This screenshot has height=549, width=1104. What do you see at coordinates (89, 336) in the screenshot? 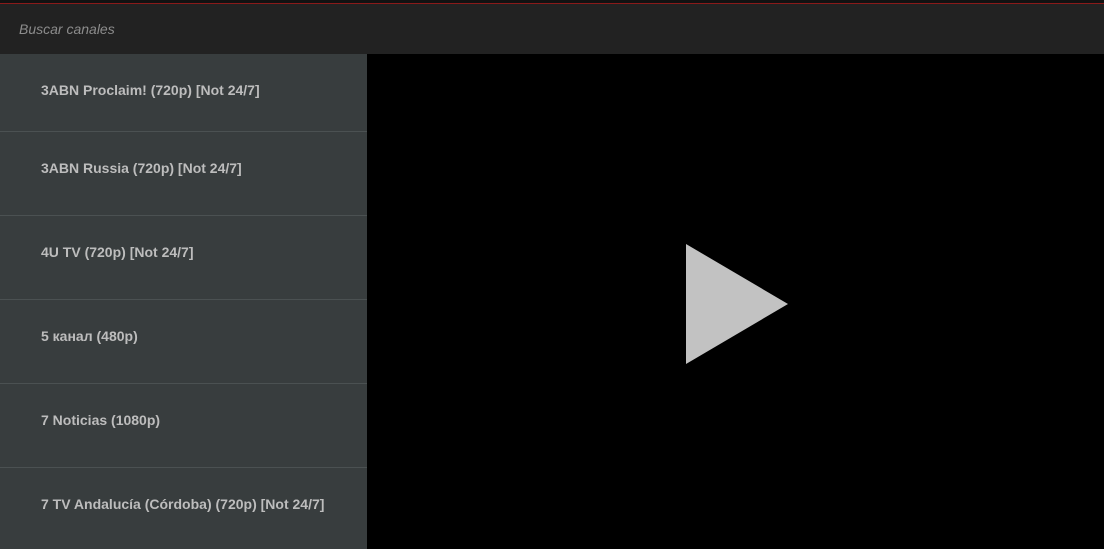
I see `channel-label: 5 канал (480p)` at bounding box center [89, 336].